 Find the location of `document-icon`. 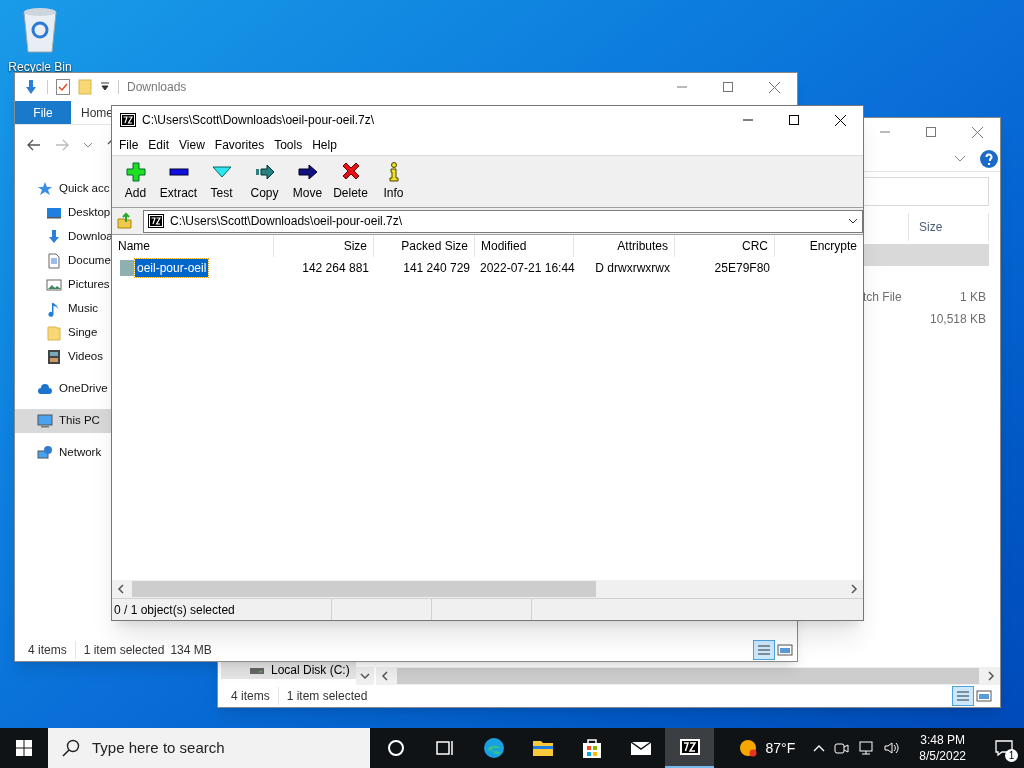

document-icon is located at coordinates (54, 261).